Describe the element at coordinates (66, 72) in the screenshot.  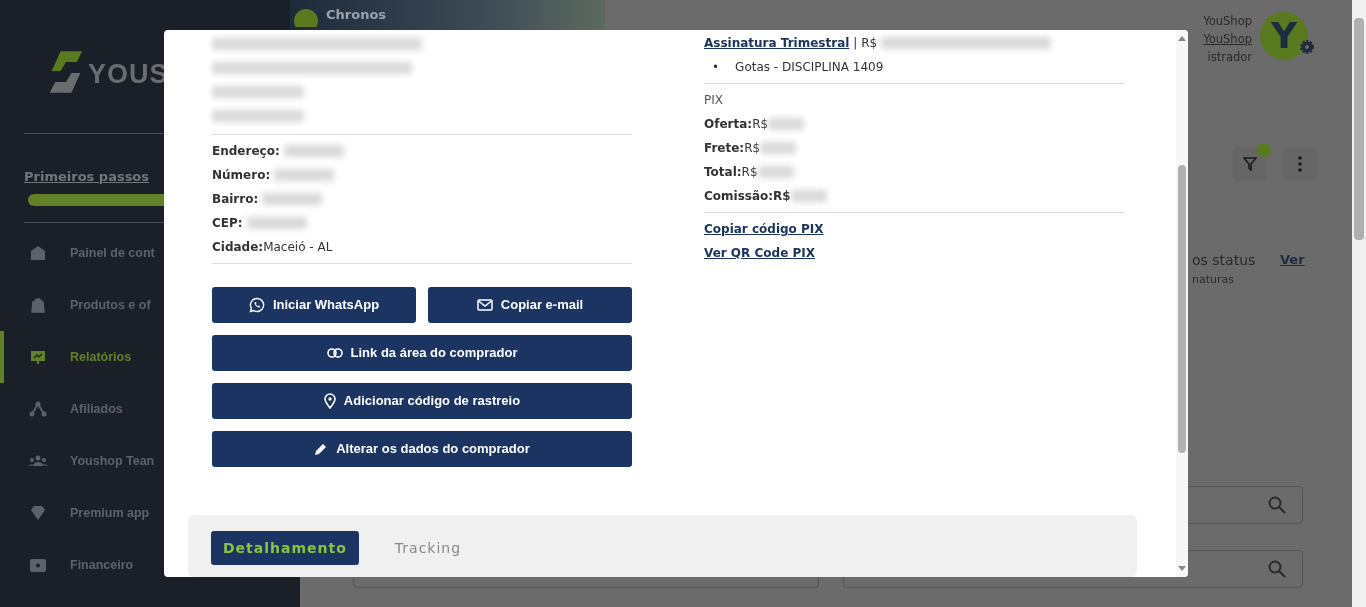
I see `logo-icon` at that location.